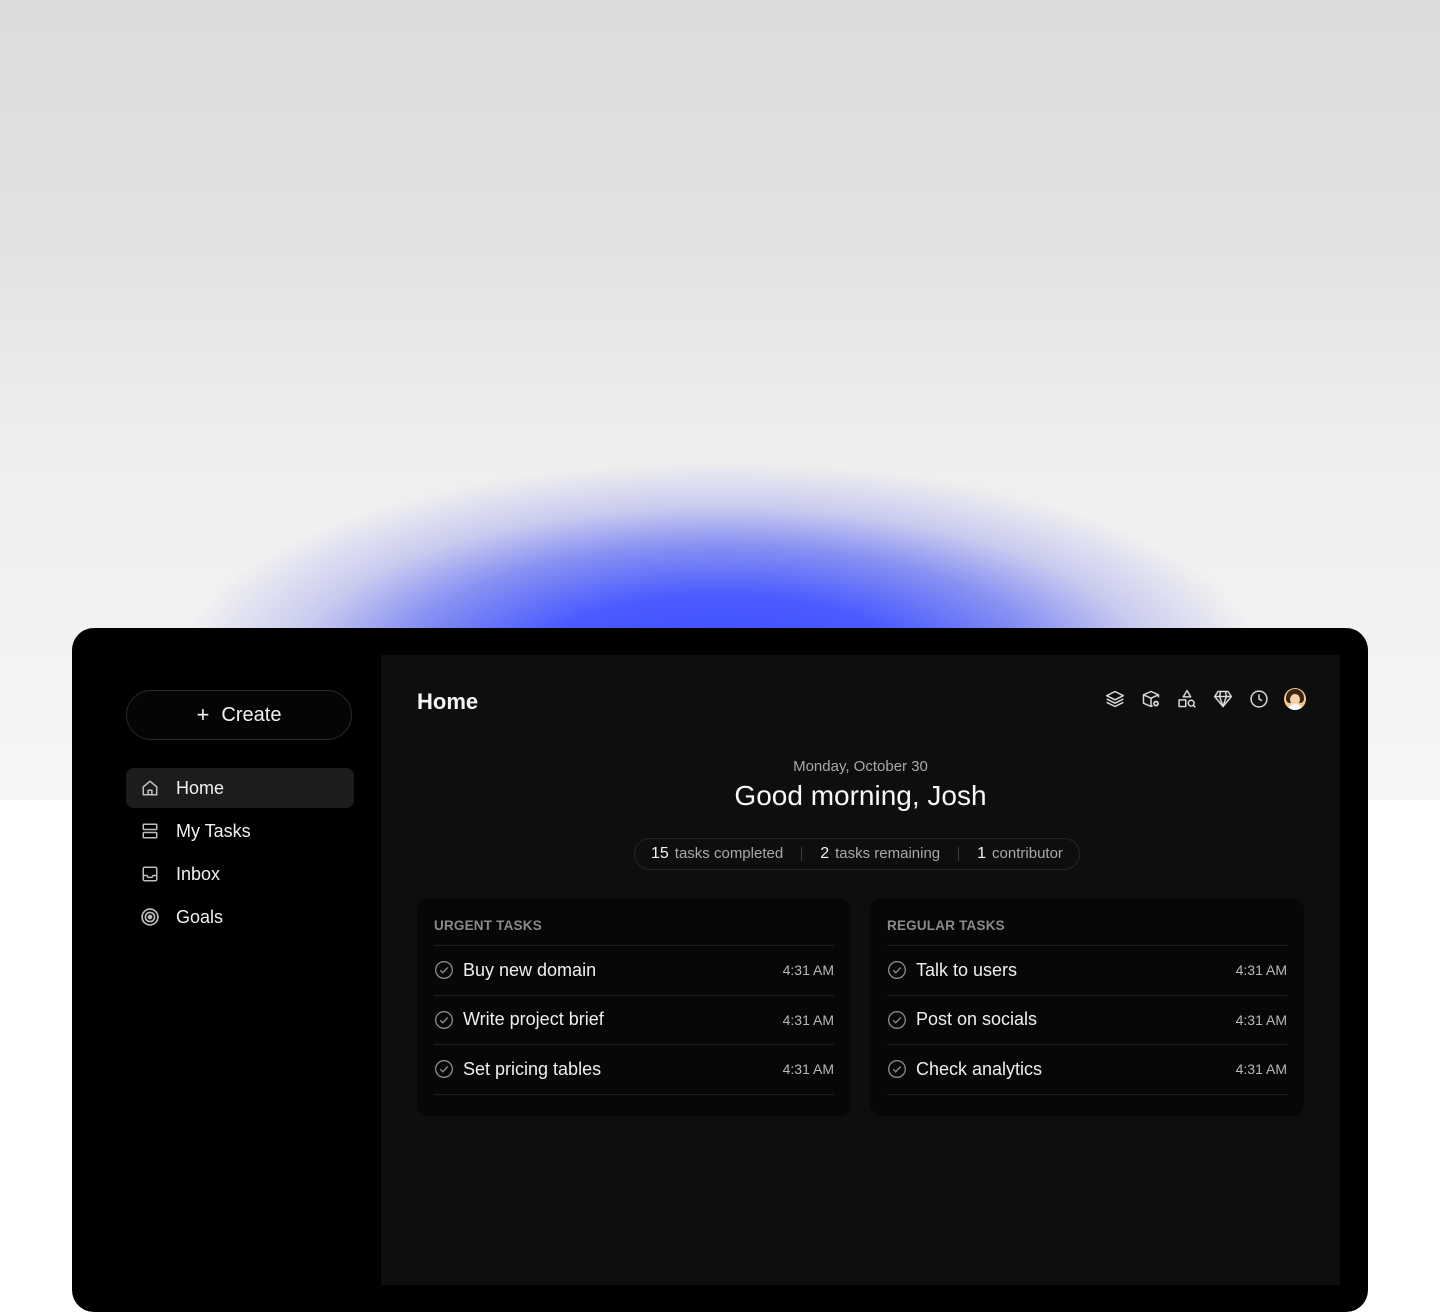  I want to click on date-line: Monday, October 30, so click(860, 766).